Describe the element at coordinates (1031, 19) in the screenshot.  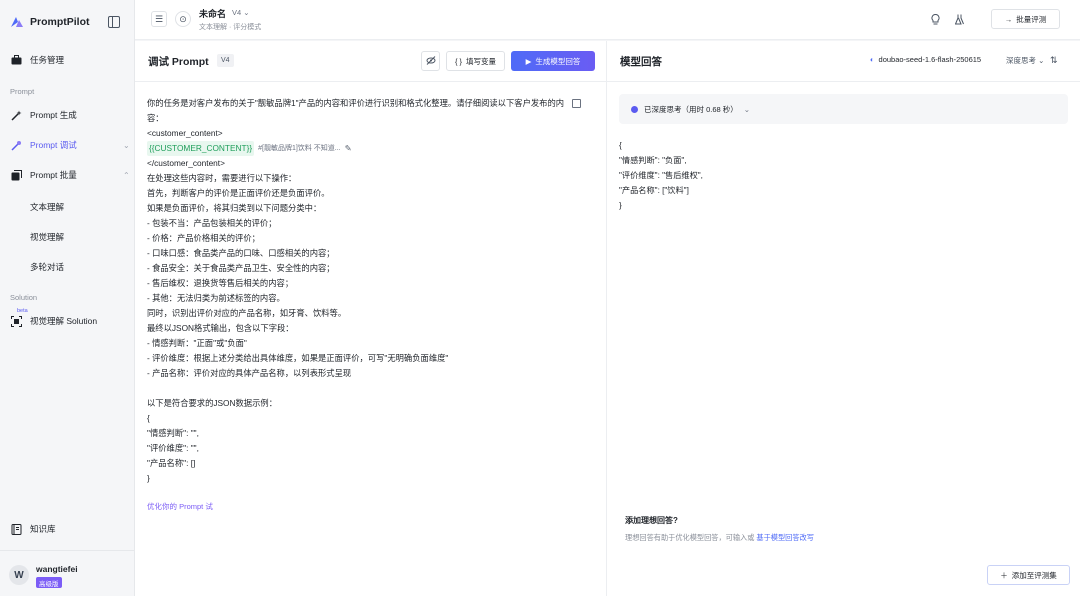
I see `batch-eval-label: 批量评测` at that location.